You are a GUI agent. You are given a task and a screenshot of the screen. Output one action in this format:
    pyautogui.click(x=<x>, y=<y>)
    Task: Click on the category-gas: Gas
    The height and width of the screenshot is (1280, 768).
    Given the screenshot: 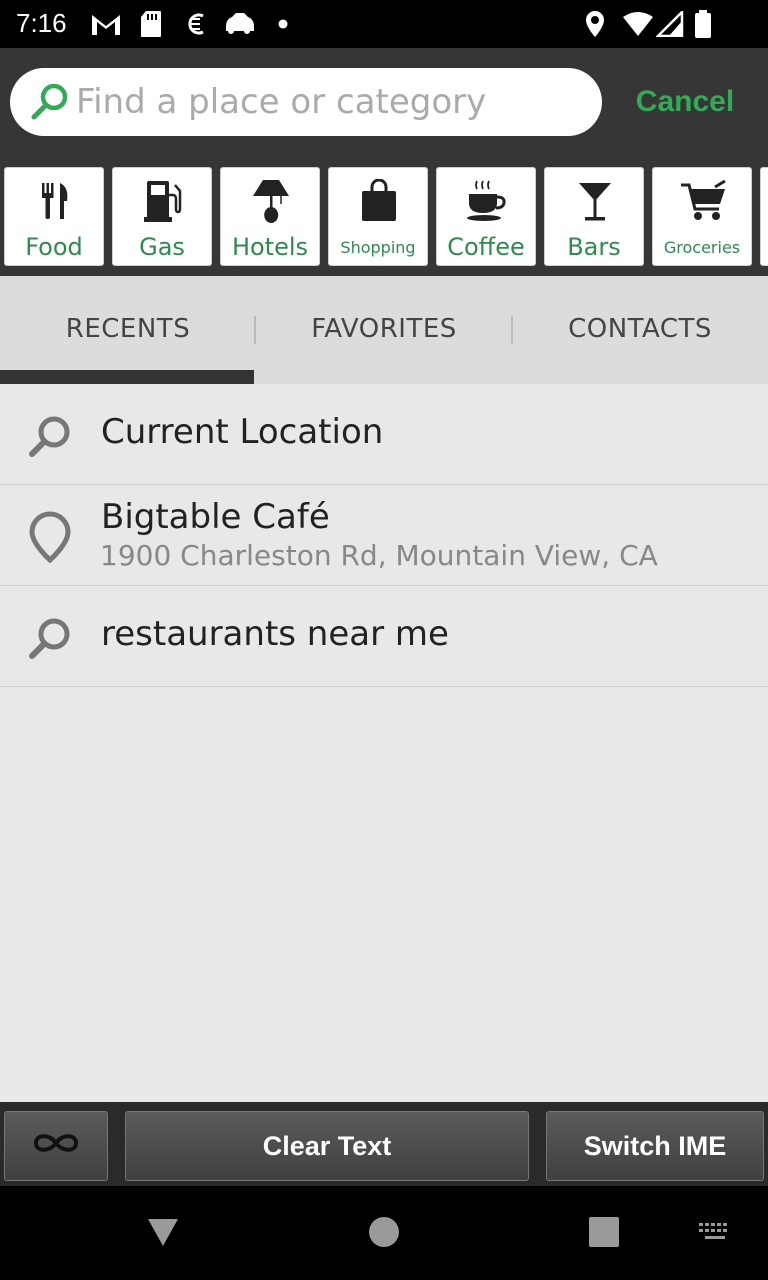 What is the action you would take?
    pyautogui.click(x=162, y=216)
    